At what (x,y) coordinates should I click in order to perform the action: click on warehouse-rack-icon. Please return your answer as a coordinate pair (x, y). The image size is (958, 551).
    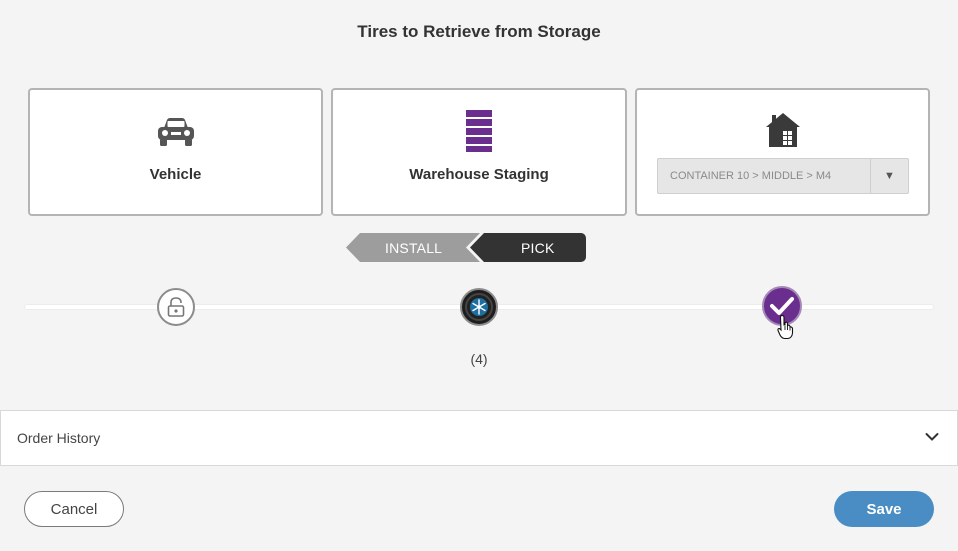
    Looking at the image, I should click on (479, 131).